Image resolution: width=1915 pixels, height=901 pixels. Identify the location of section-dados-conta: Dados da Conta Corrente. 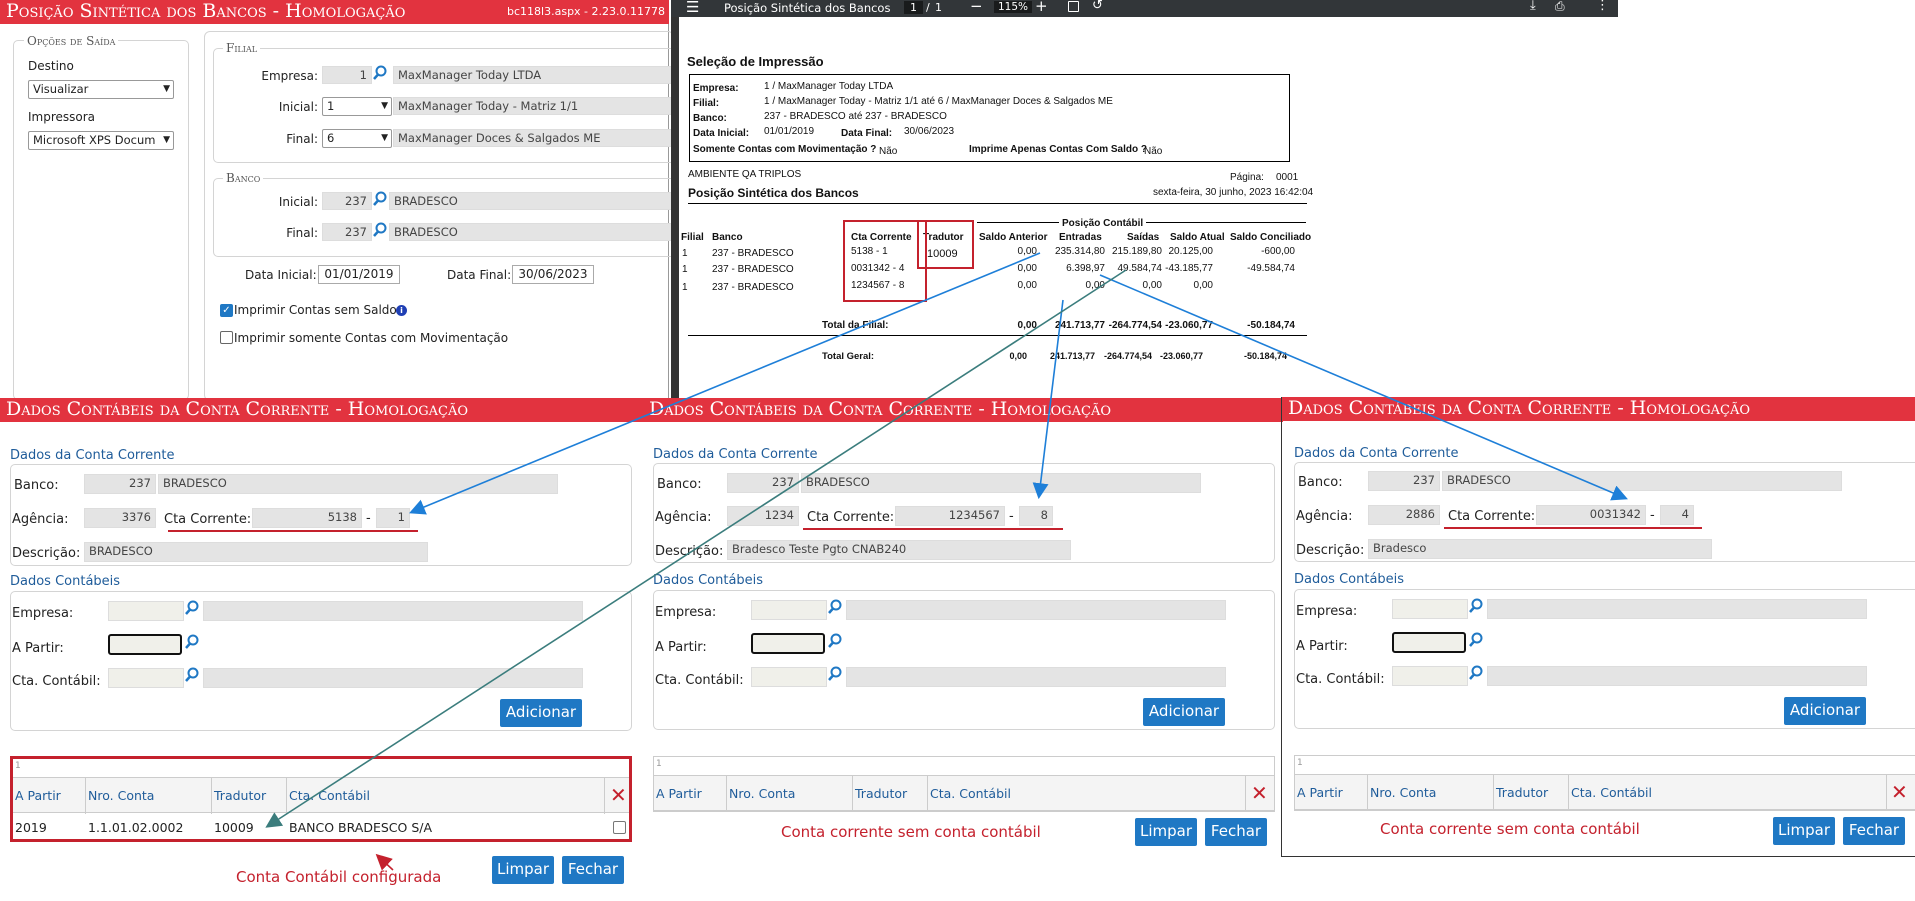
(92, 455).